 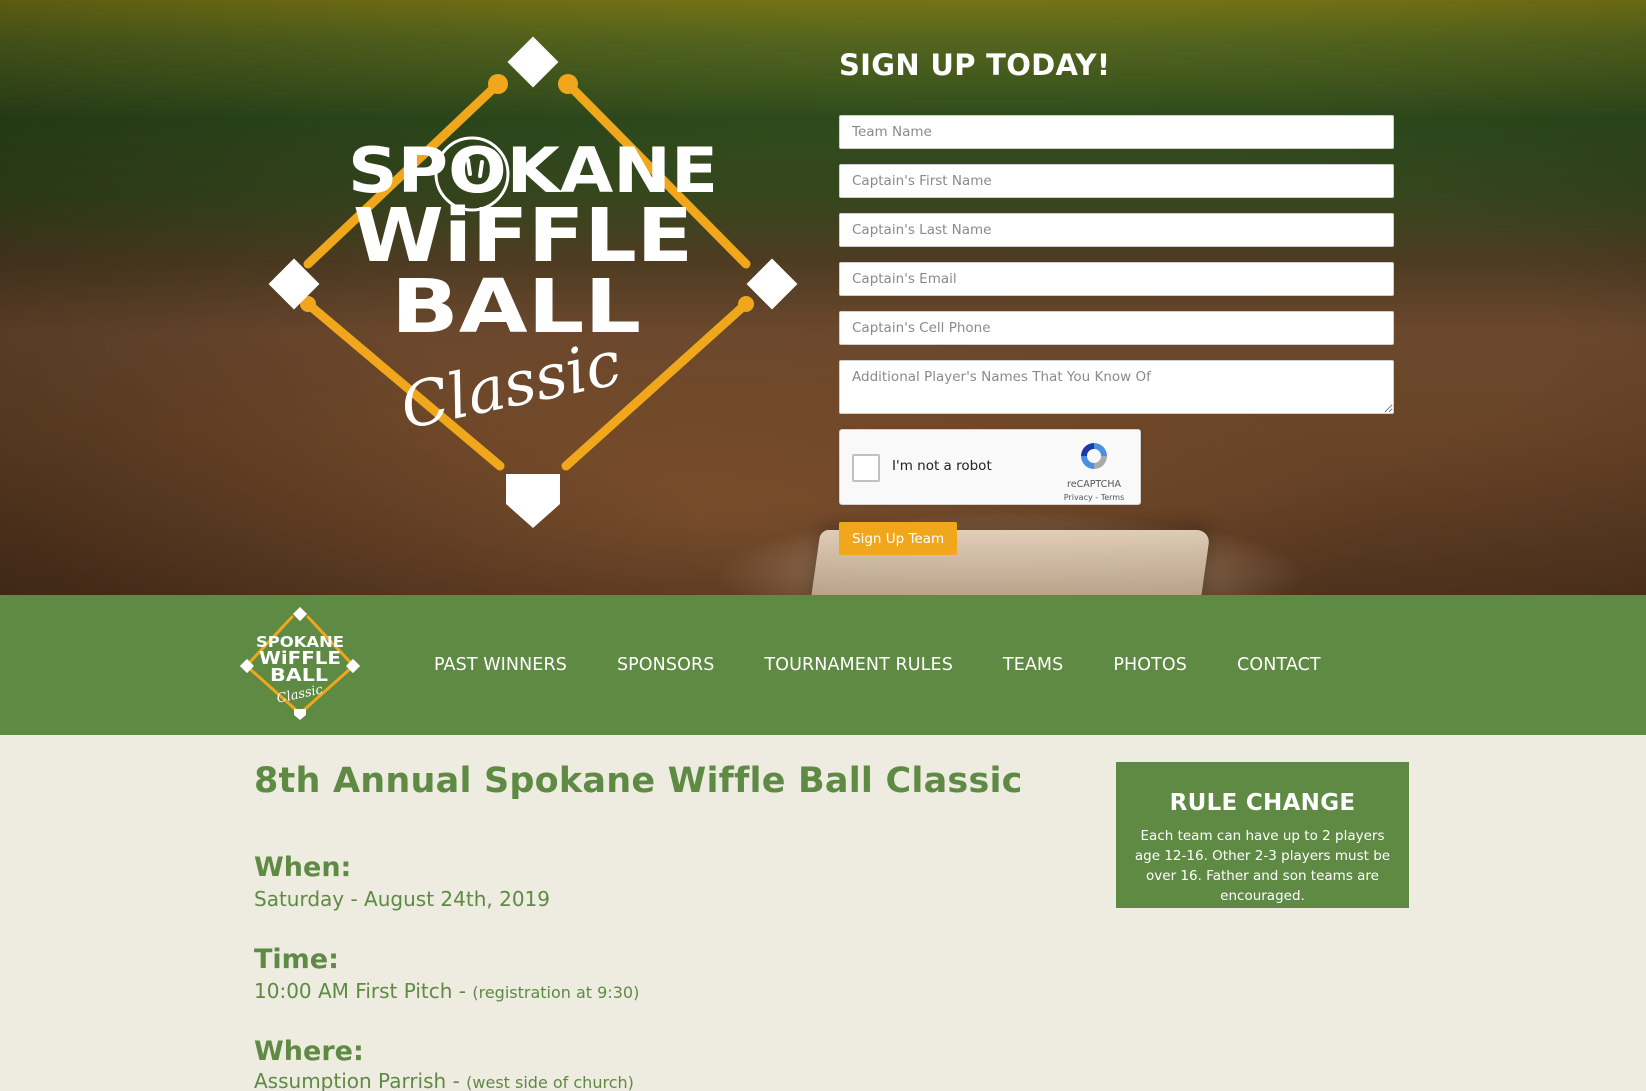 What do you see at coordinates (500, 665) in the screenshot?
I see `nav-past-winners: PAST WINNERS` at bounding box center [500, 665].